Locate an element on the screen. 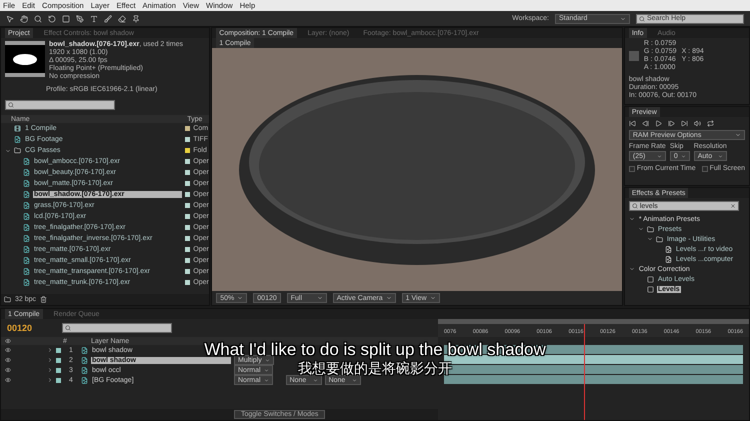  zoom-tool-icon is located at coordinates (38, 18).